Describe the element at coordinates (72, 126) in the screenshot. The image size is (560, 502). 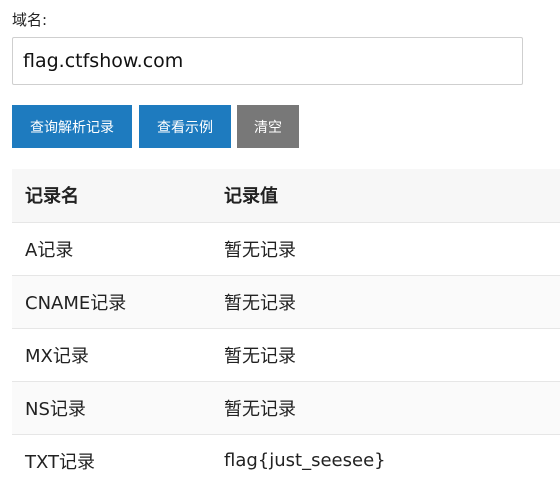
I see `query-records-button: 查询解析记录` at that location.